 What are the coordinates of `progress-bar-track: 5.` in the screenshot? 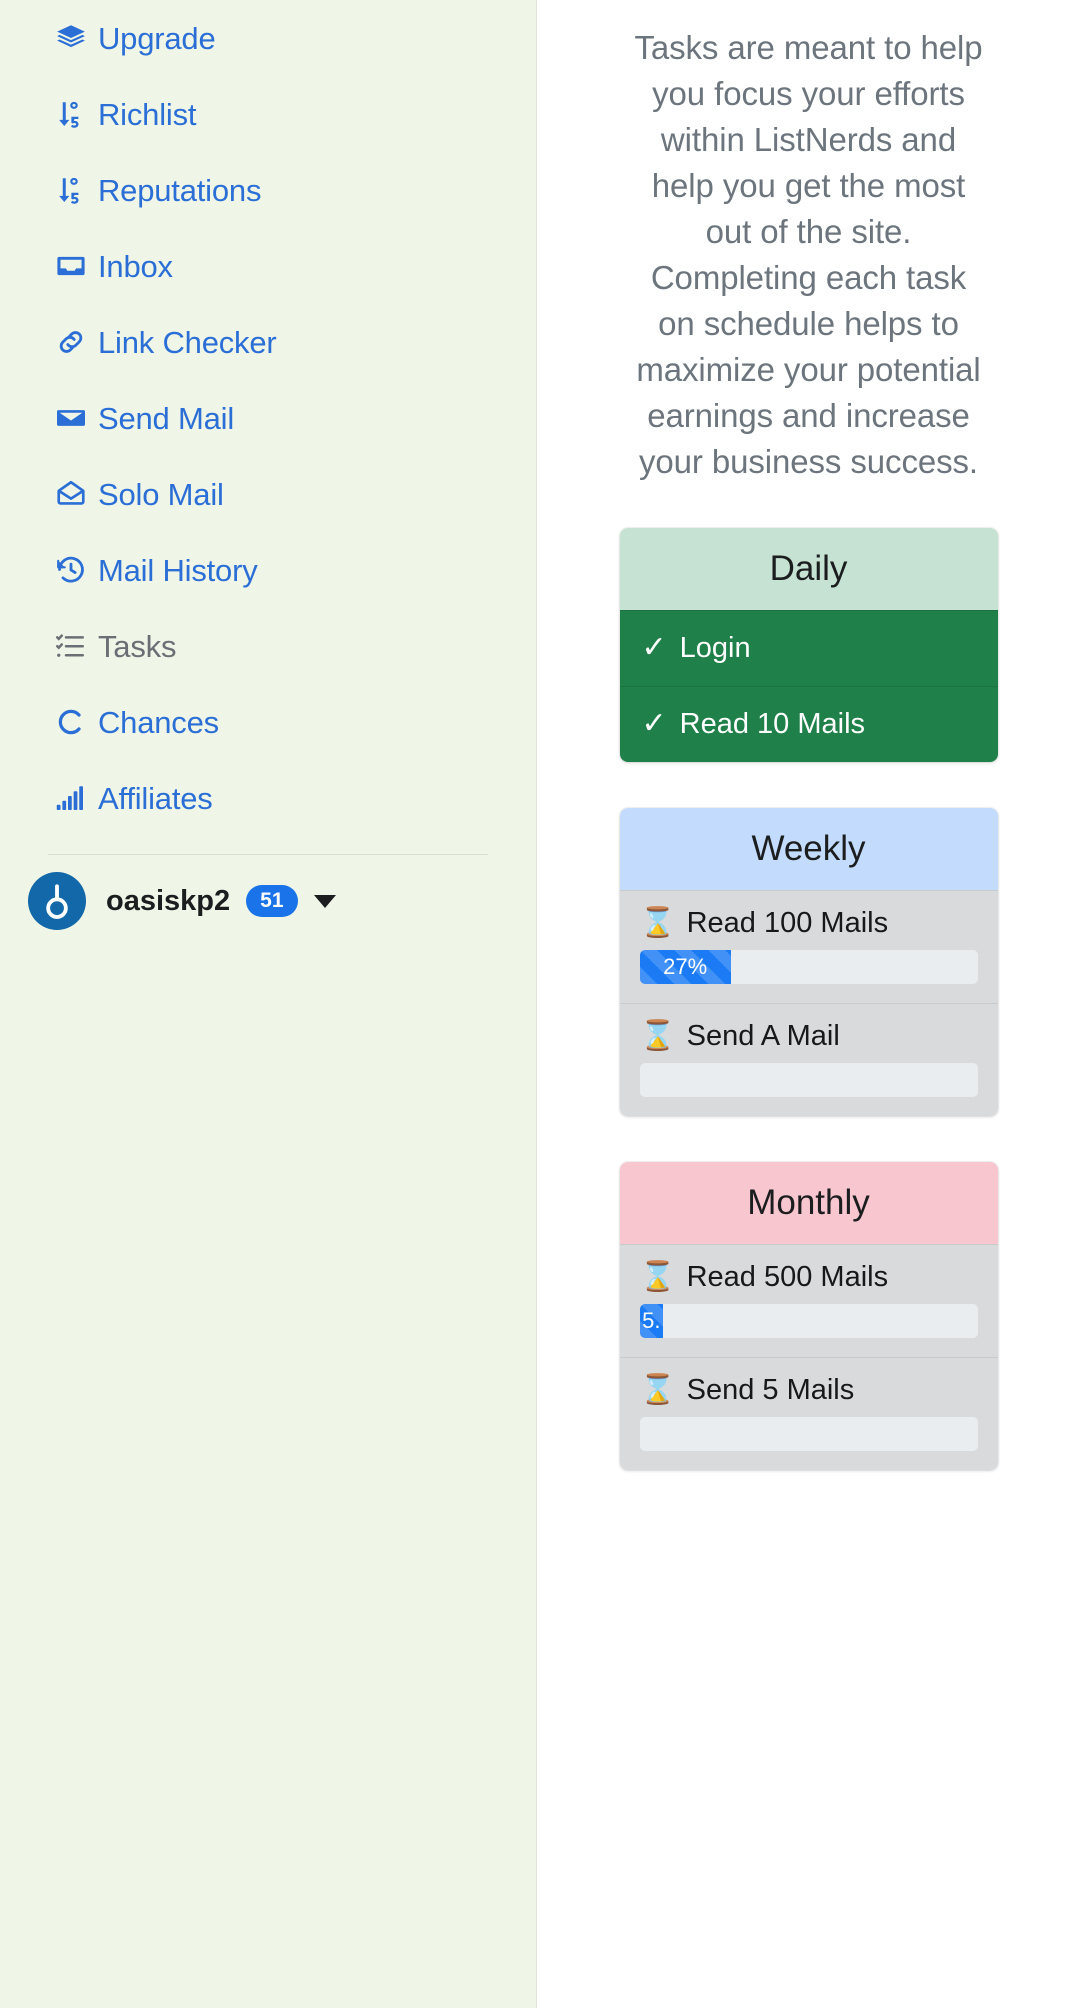 It's located at (808, 1321).